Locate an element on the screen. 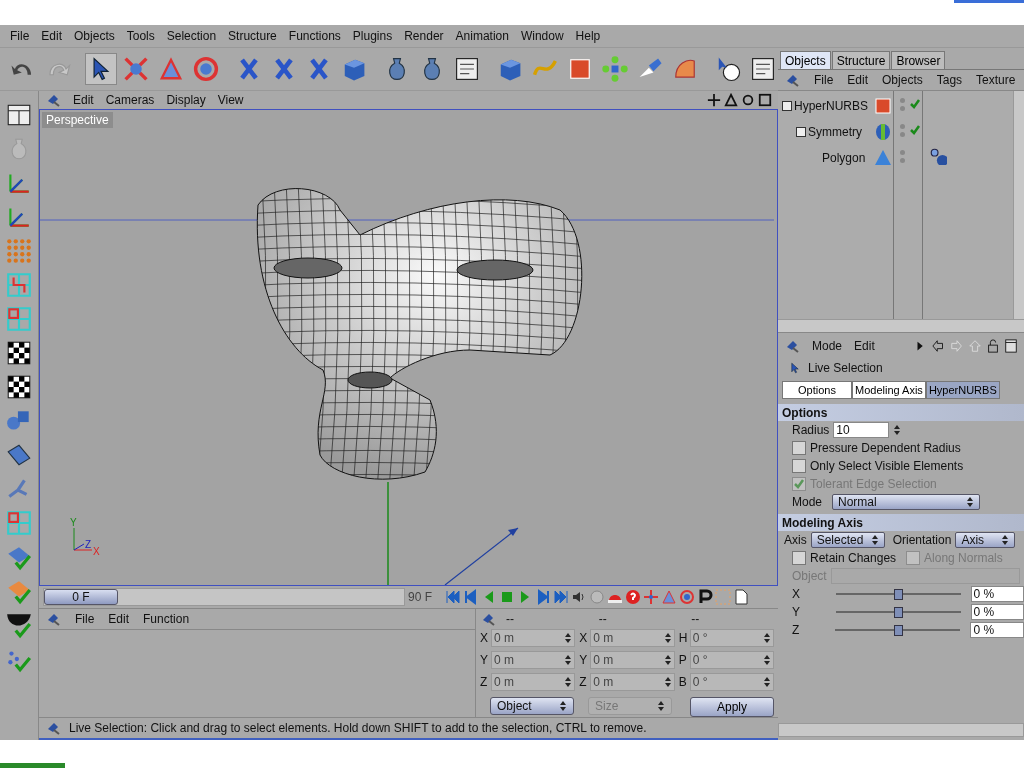 This screenshot has height=768, width=1024. rotate-icon is located at coordinates (206, 69).